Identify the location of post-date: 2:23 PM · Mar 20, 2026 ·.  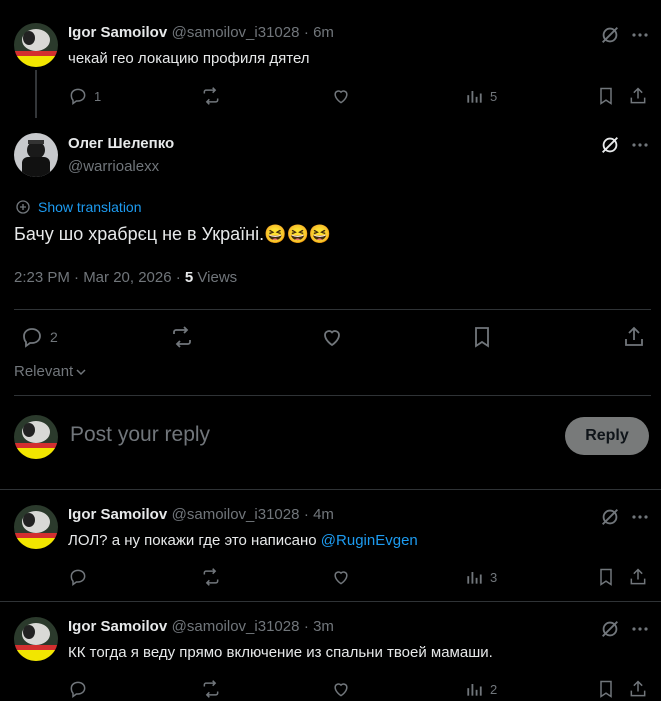
(99, 277).